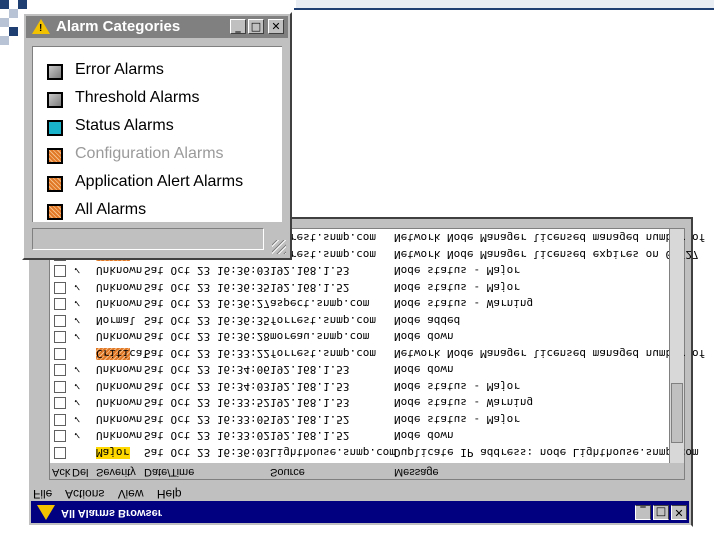  What do you see at coordinates (207, 403) in the screenshot?
I see `cell-date: Sat Oct 23 16:33:52` at bounding box center [207, 403].